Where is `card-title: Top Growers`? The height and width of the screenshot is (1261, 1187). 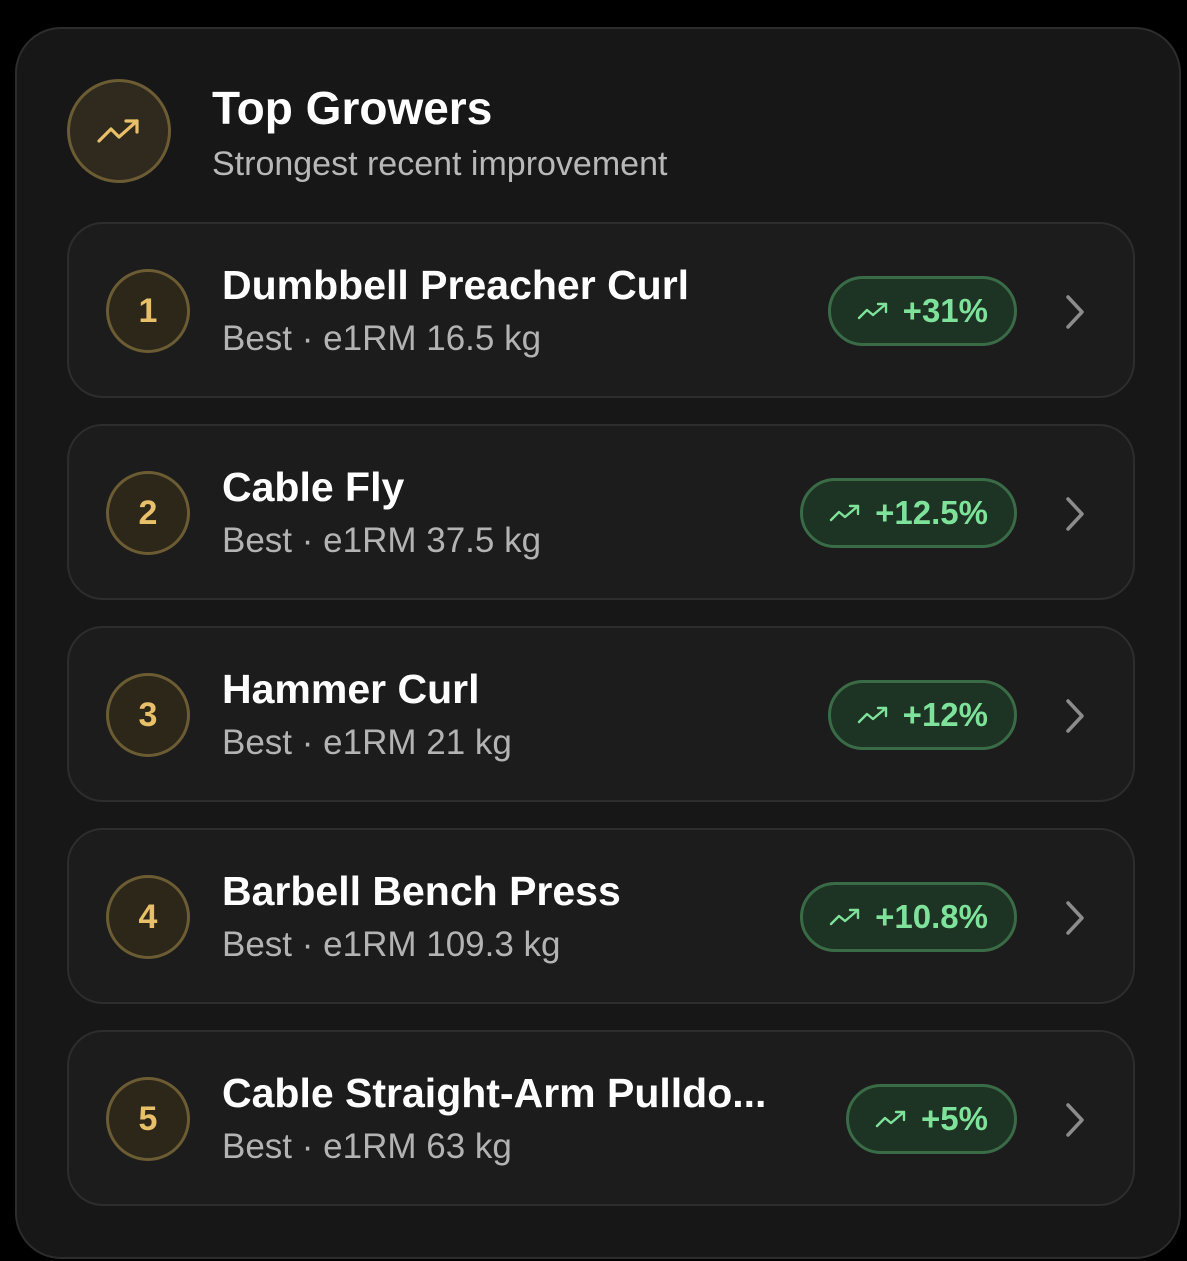
card-title: Top Growers is located at coordinates (352, 108).